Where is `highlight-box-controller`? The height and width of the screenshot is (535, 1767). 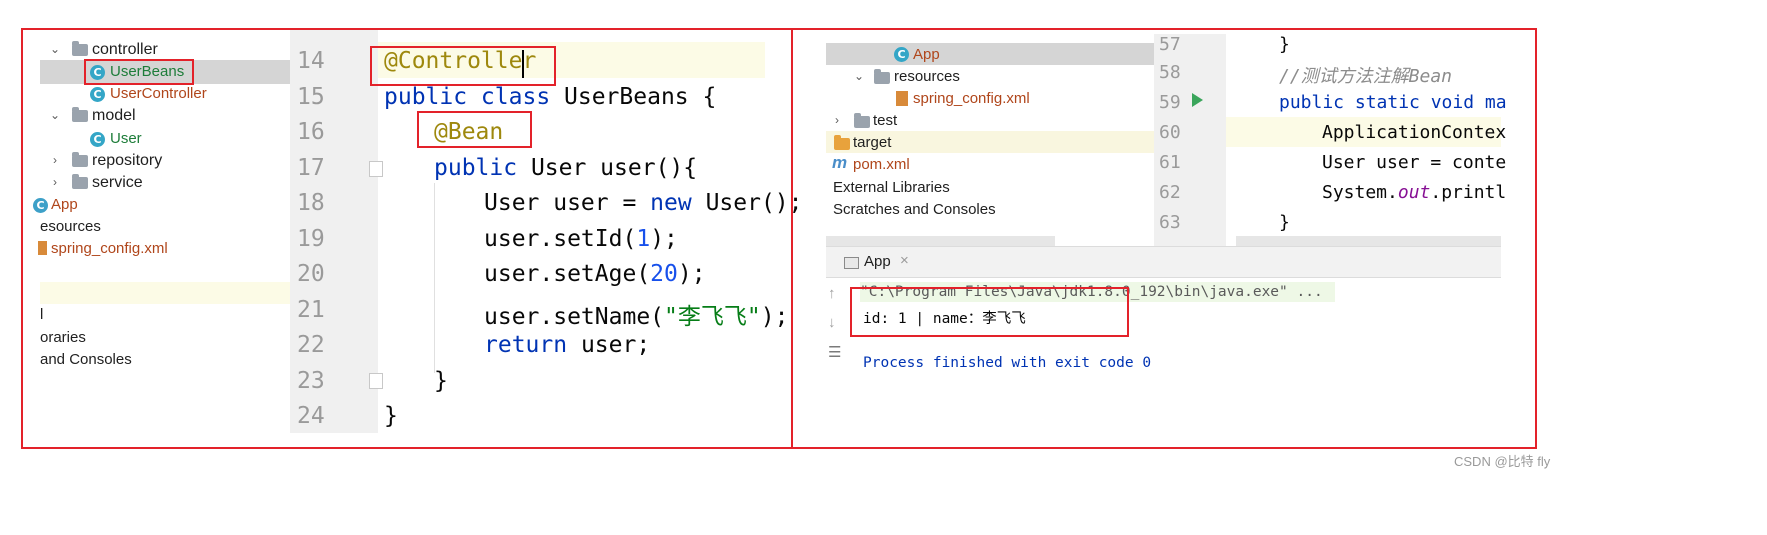
highlight-box-controller is located at coordinates (463, 66).